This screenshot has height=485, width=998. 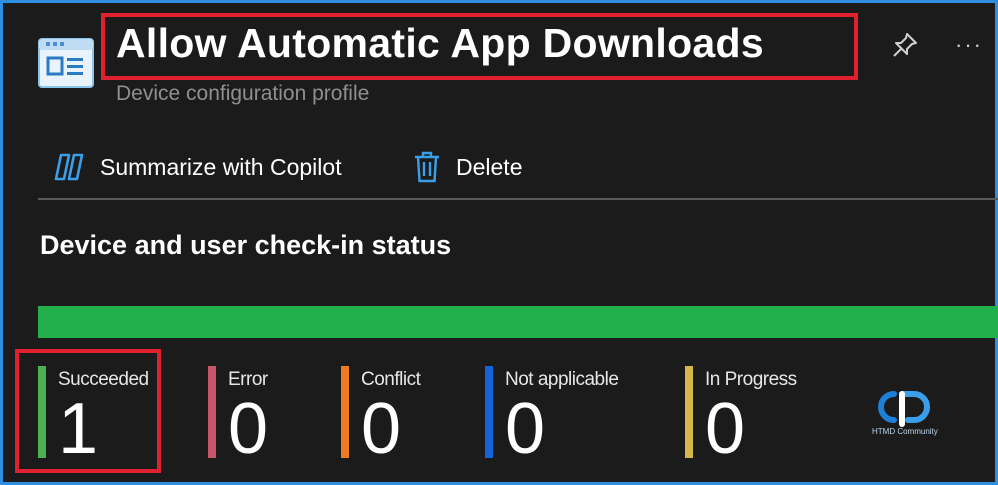 I want to click on in-progress-color-bar, so click(x=689, y=412).